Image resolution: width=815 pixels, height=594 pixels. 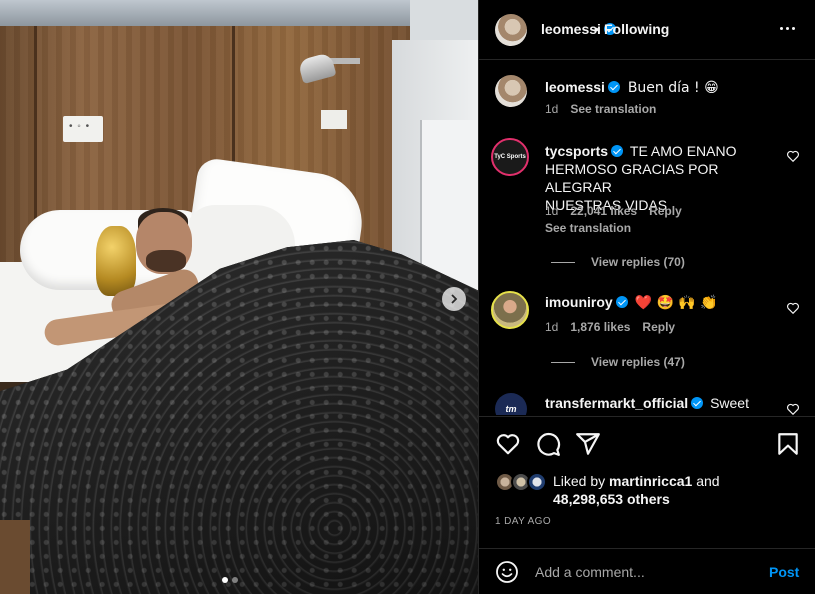 I want to click on more-icon, so click(x=787, y=28).